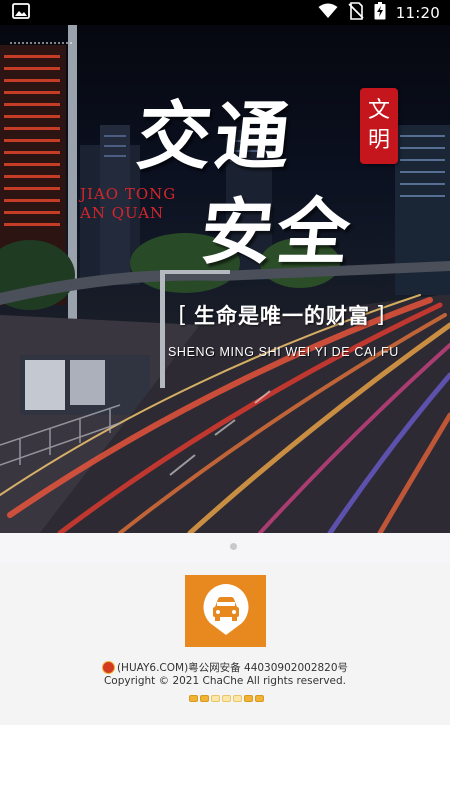 The image size is (450, 800). Describe the element at coordinates (233, 546) in the screenshot. I see `carousel-dot-active` at that location.